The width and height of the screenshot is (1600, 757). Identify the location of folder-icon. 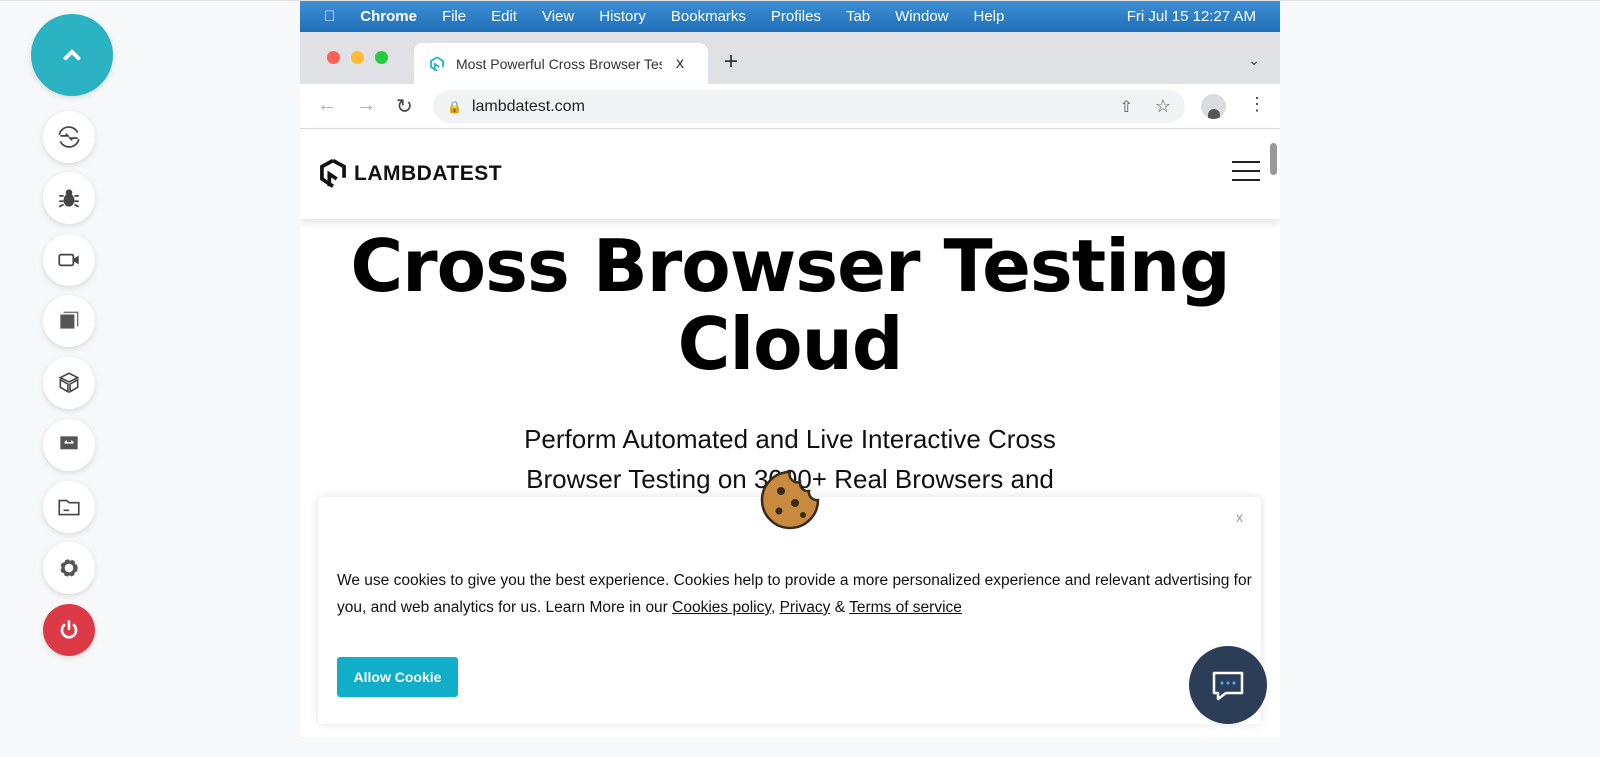
(69, 507).